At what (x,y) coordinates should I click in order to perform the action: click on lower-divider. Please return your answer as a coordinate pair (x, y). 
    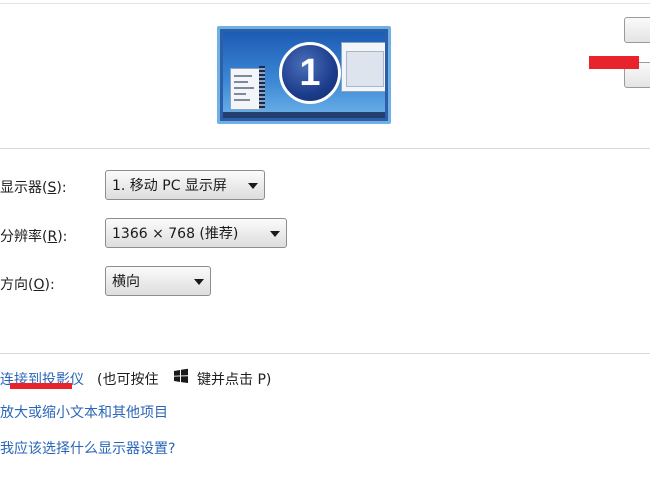
    Looking at the image, I should click on (325, 353).